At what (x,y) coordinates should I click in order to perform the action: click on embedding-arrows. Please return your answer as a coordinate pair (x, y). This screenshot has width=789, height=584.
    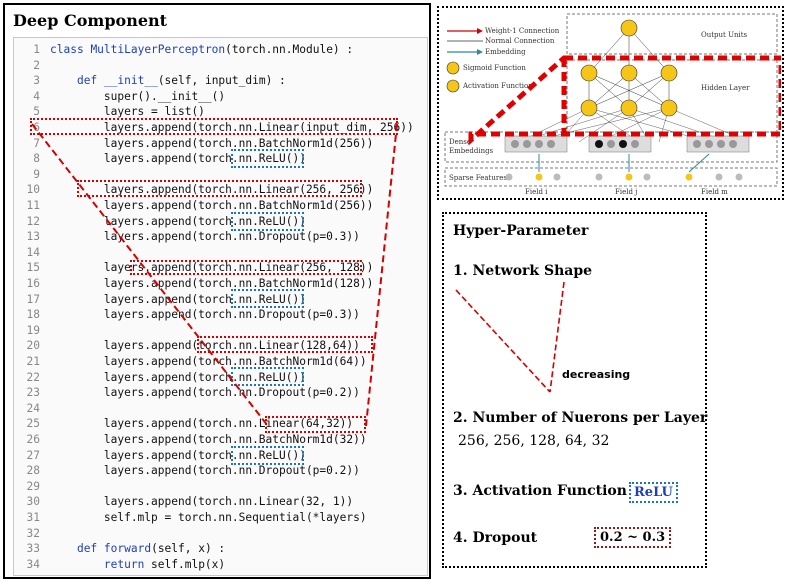
    Looking at the image, I should click on (624, 163).